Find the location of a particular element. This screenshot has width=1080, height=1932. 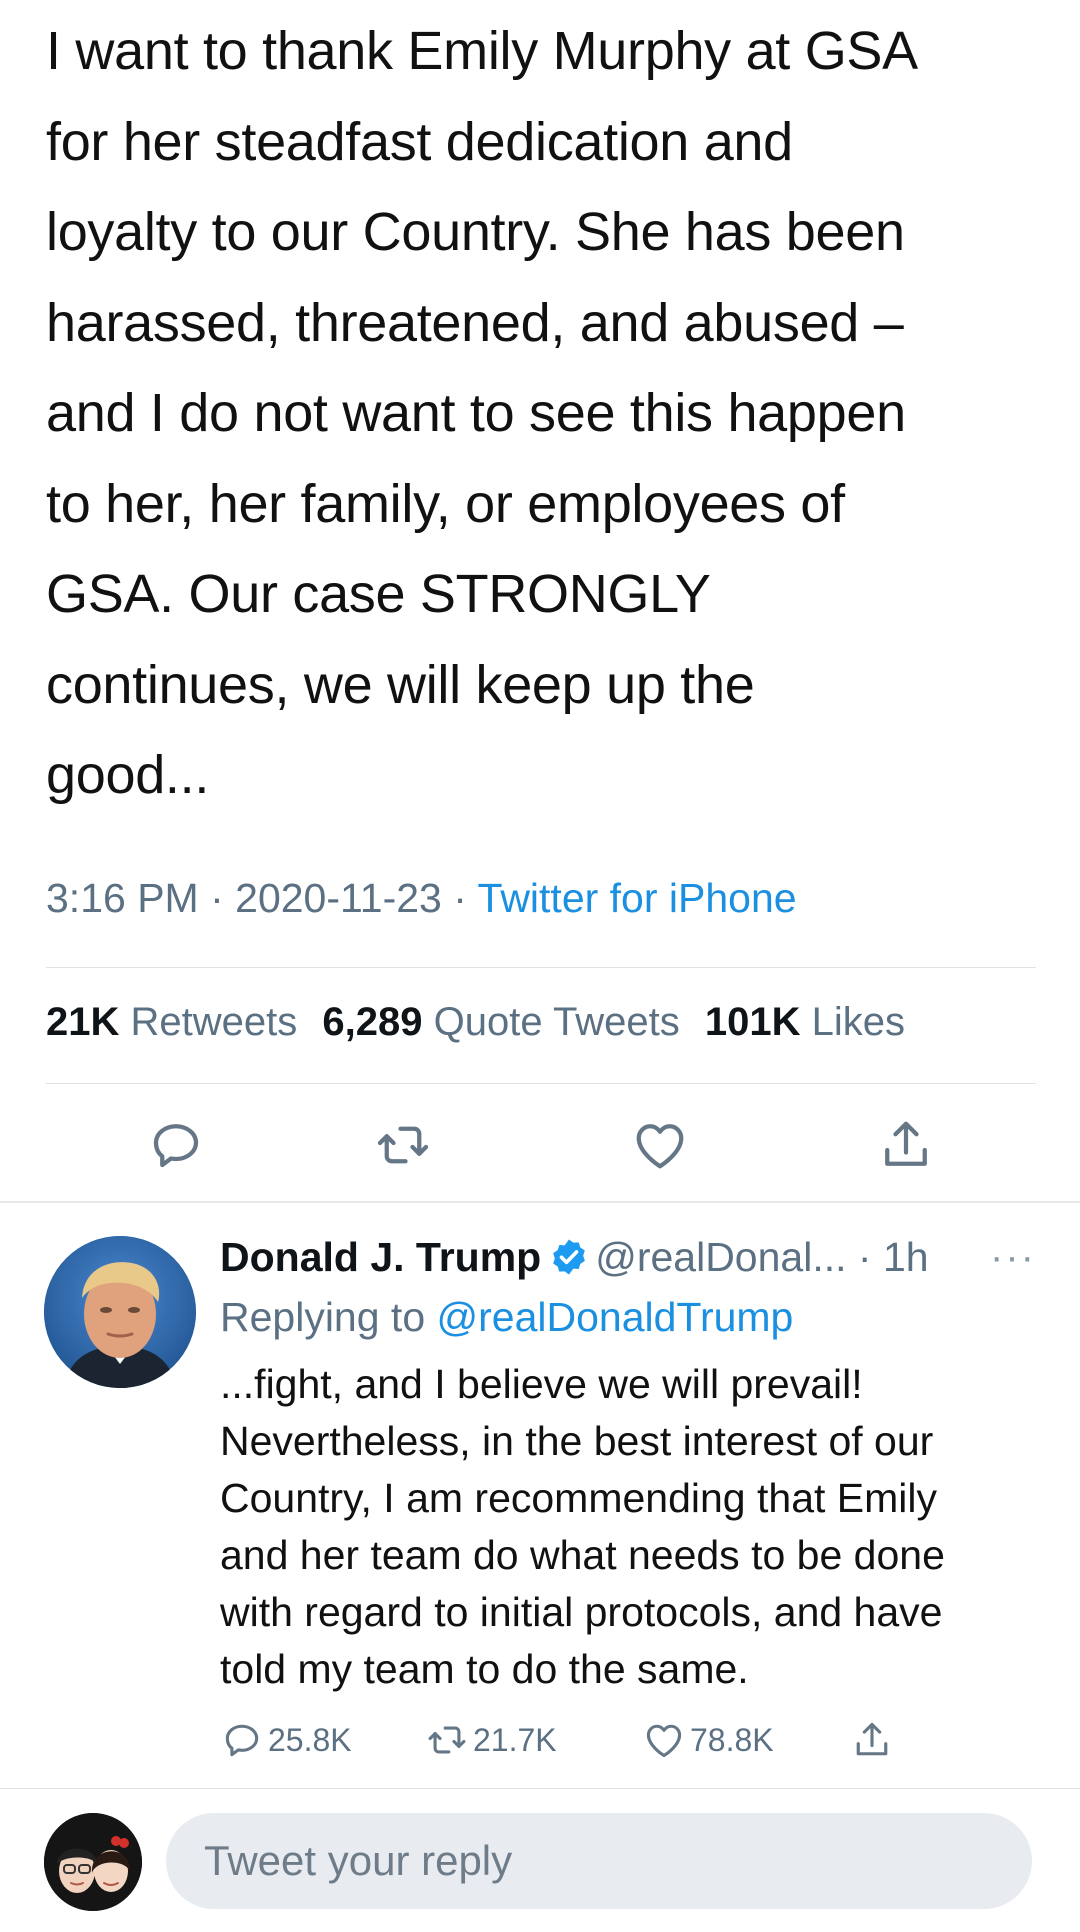

tweet-text-line: and I do not want to see this happen is located at coordinates (476, 413).